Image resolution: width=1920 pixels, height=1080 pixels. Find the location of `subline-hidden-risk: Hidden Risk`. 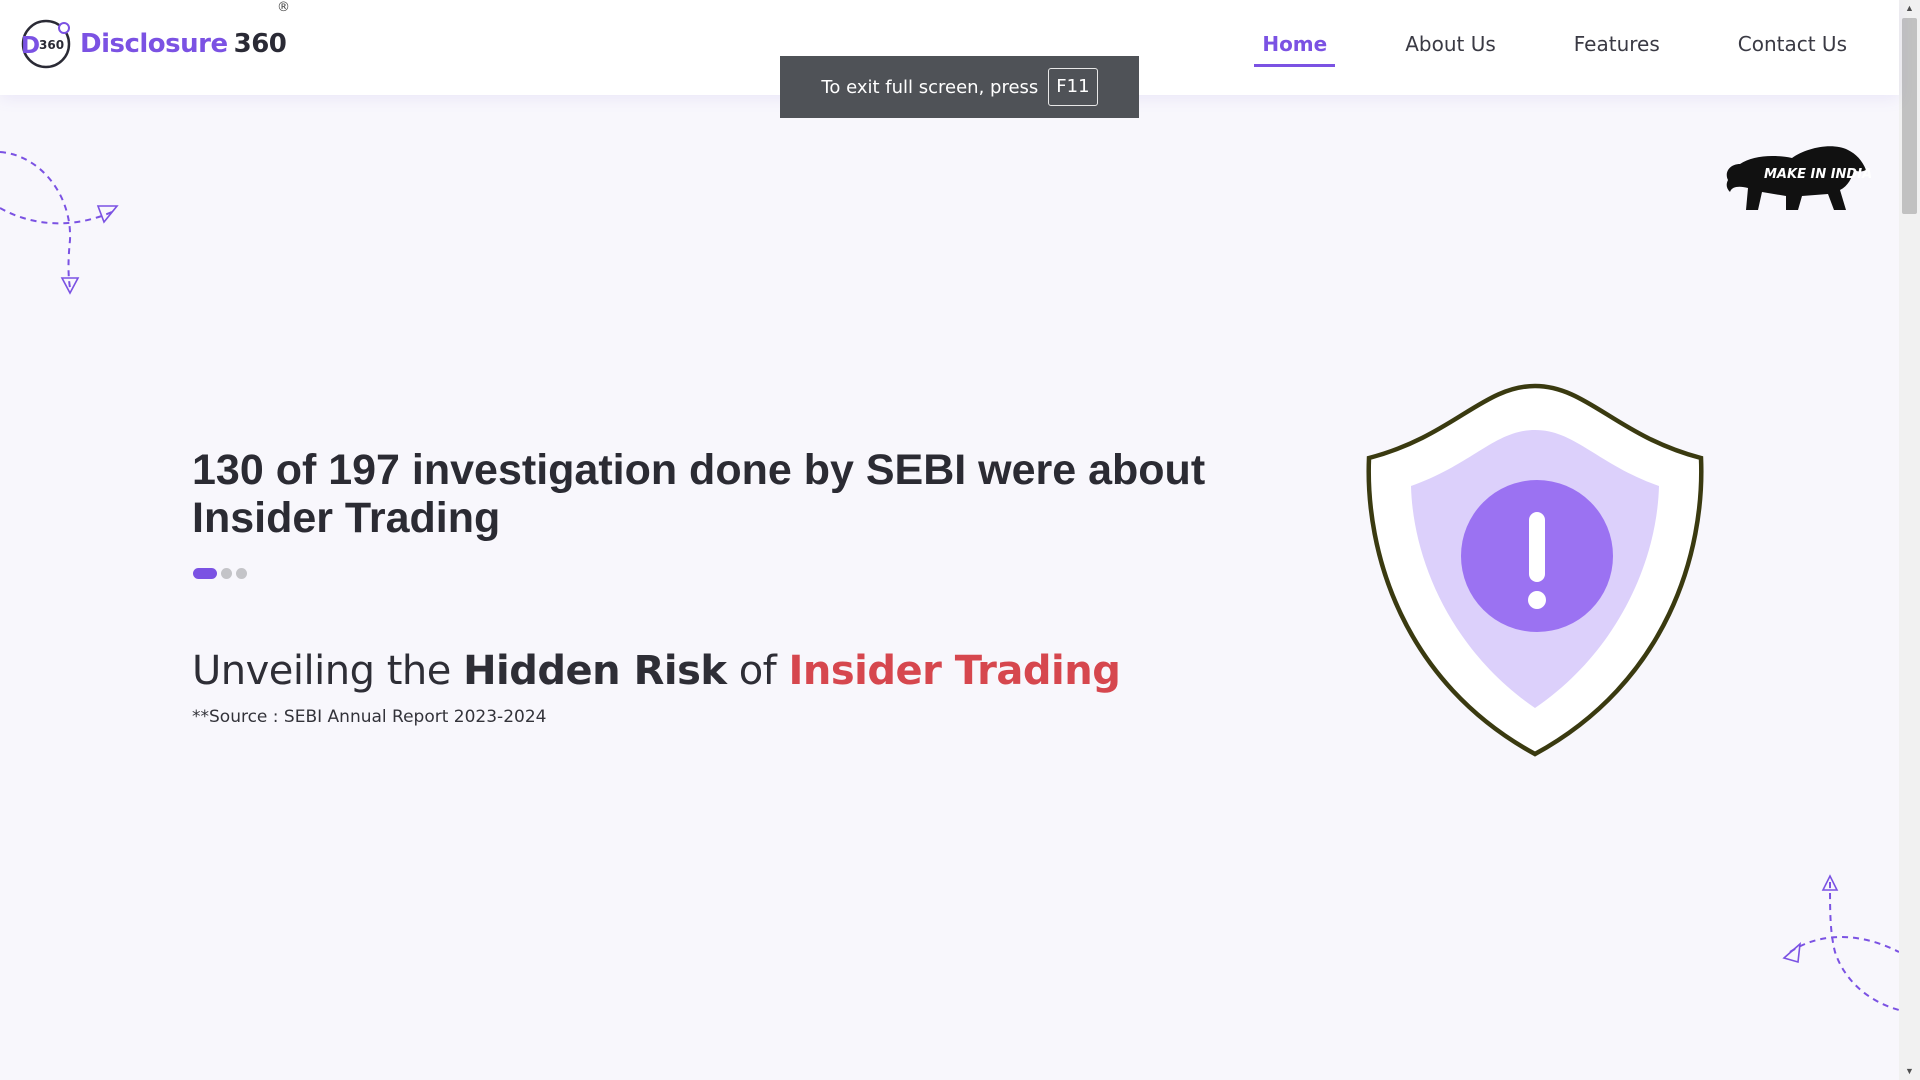

subline-hidden-risk: Hidden Risk is located at coordinates (595, 671).